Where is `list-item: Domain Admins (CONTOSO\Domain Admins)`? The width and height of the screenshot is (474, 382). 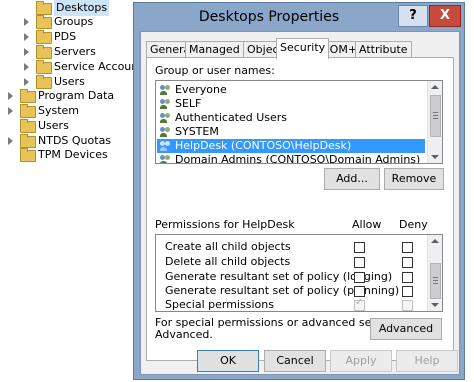
list-item: Domain Admins (CONTOSO\Domain Admins) is located at coordinates (291, 158).